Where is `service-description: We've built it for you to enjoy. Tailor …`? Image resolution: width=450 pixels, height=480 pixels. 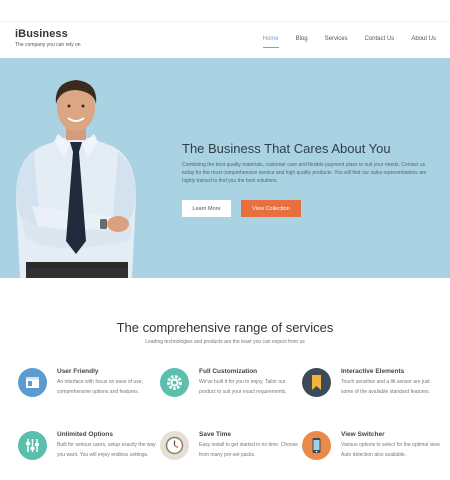
service-description: We've built it for you to enjoy. Tailor … is located at coordinates (243, 387).